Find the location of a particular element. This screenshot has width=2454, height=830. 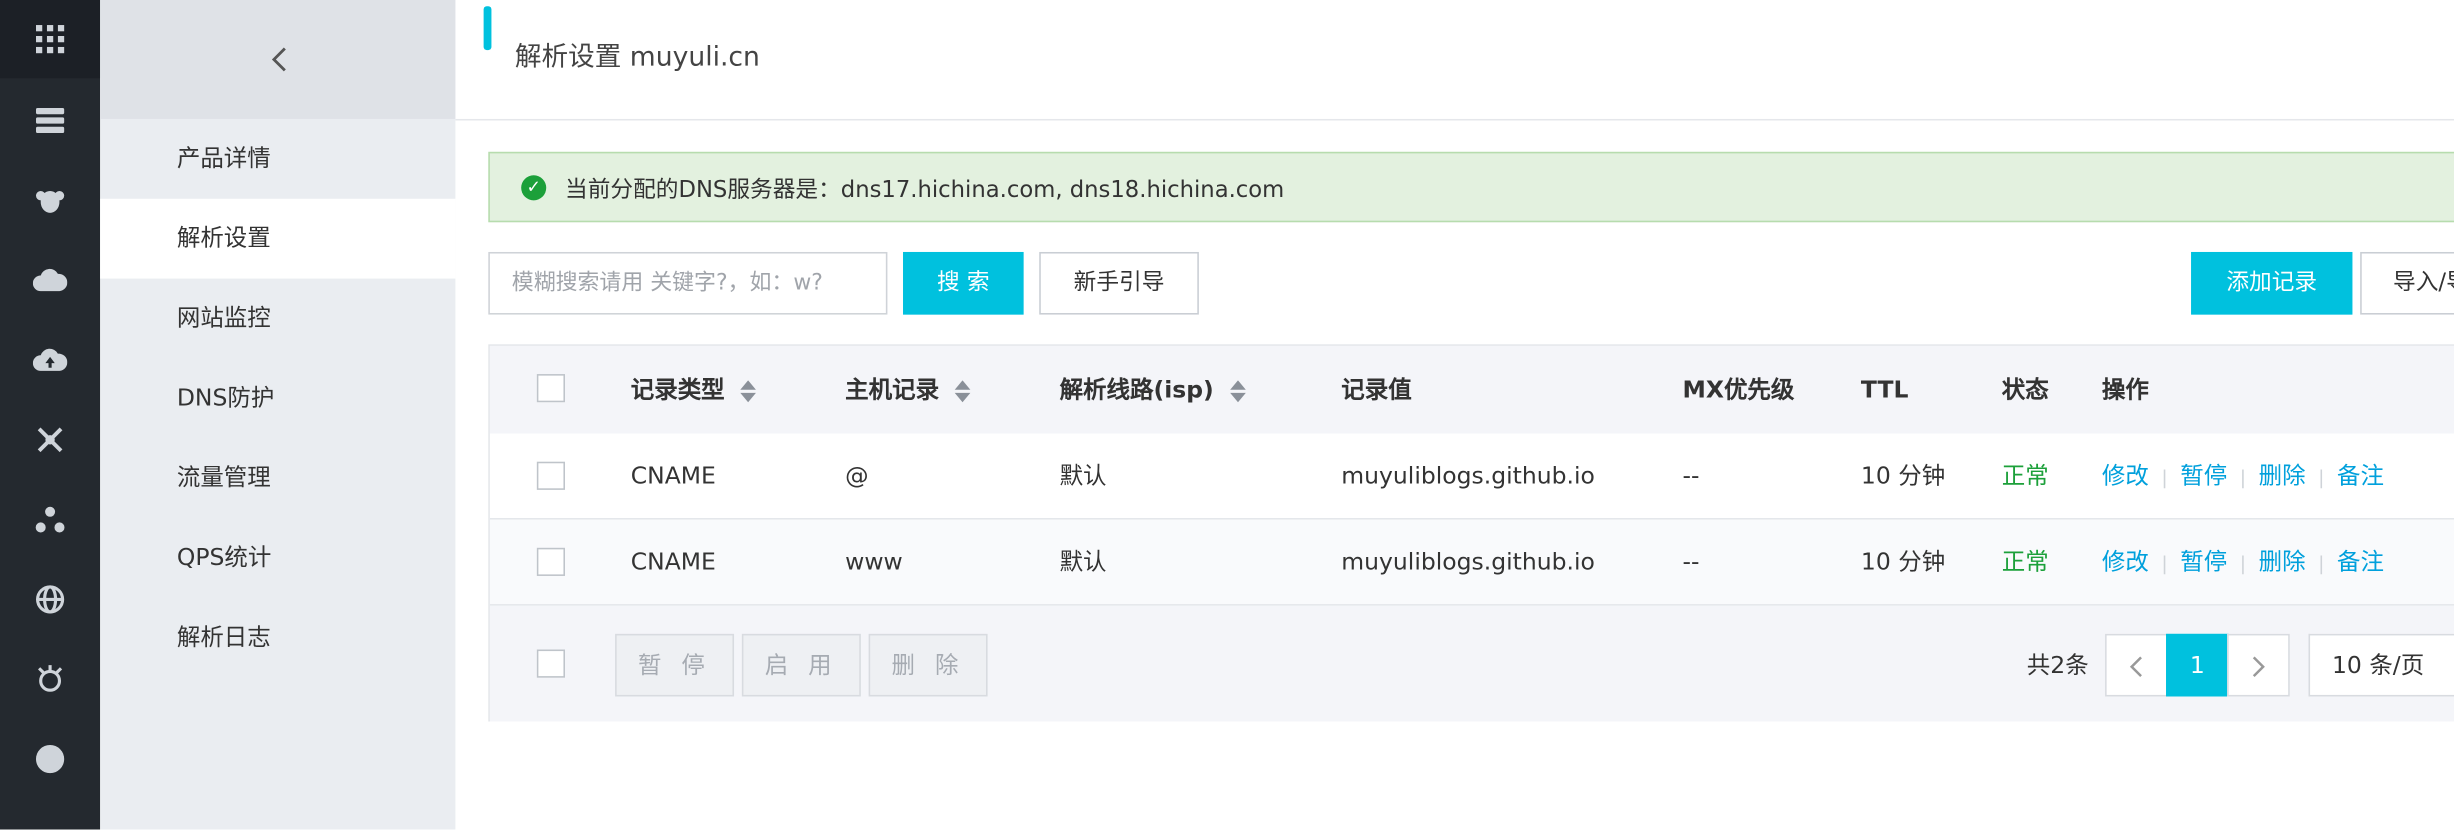

column-header-host: 主机记录 is located at coordinates (908, 390).